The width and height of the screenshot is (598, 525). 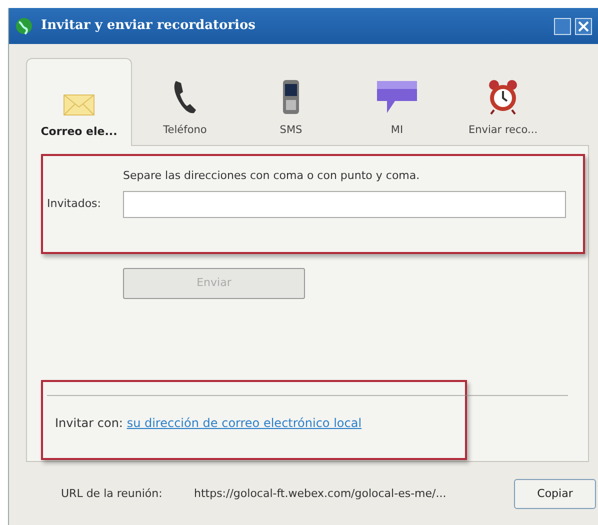 I want to click on window-title: Invitar y enviar recordatorios, so click(x=148, y=26).